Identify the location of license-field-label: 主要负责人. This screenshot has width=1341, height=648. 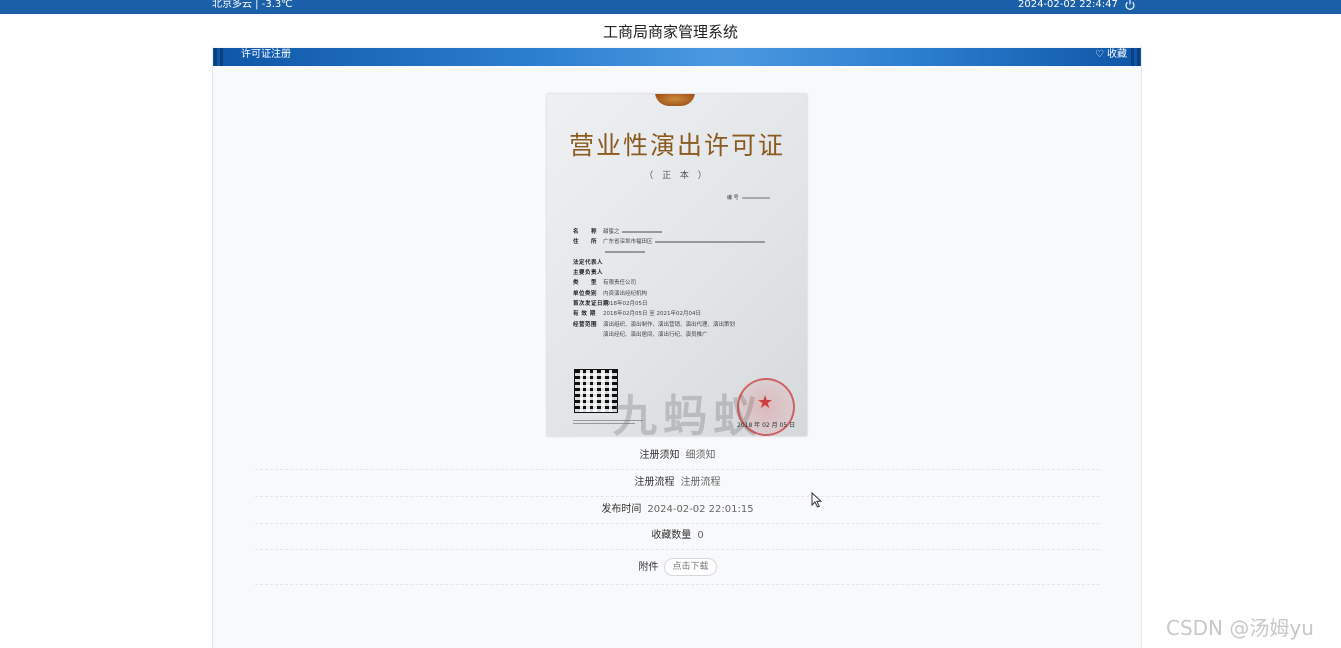
(588, 273).